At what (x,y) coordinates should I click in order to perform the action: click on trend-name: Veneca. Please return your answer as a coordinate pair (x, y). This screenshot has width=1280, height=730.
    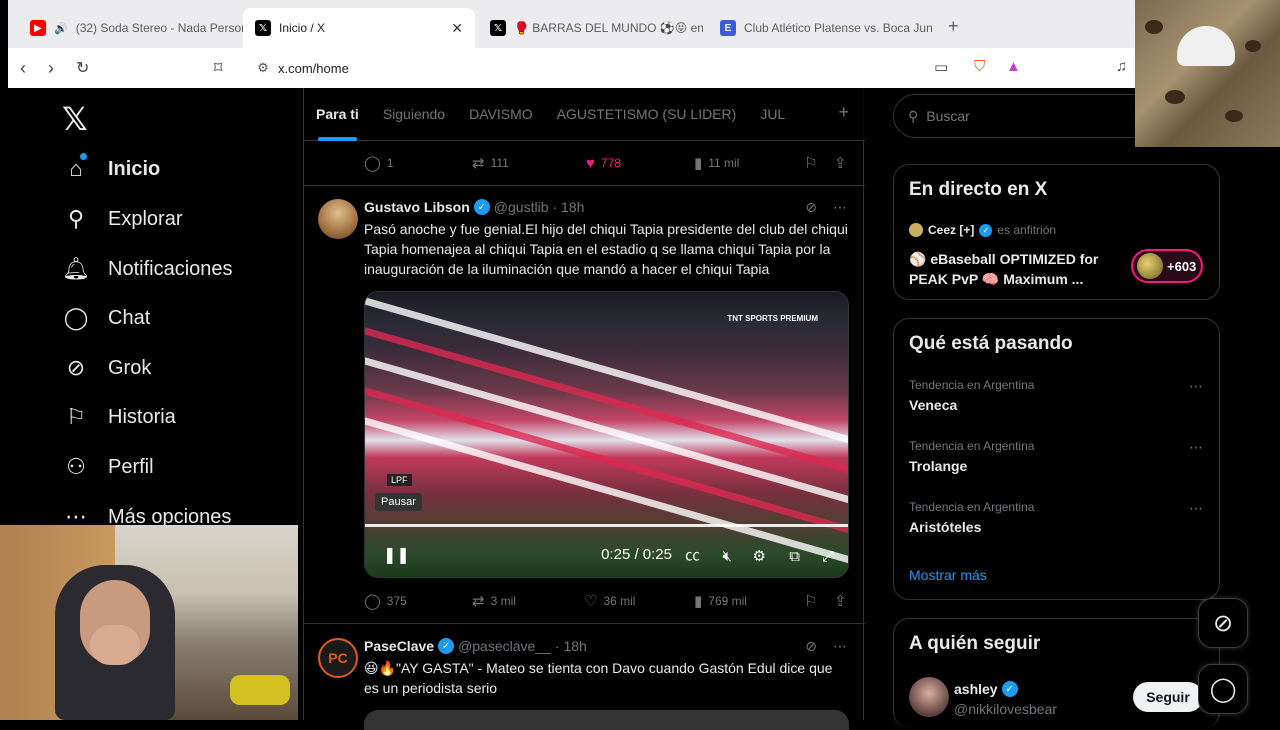
    Looking at the image, I should click on (933, 405).